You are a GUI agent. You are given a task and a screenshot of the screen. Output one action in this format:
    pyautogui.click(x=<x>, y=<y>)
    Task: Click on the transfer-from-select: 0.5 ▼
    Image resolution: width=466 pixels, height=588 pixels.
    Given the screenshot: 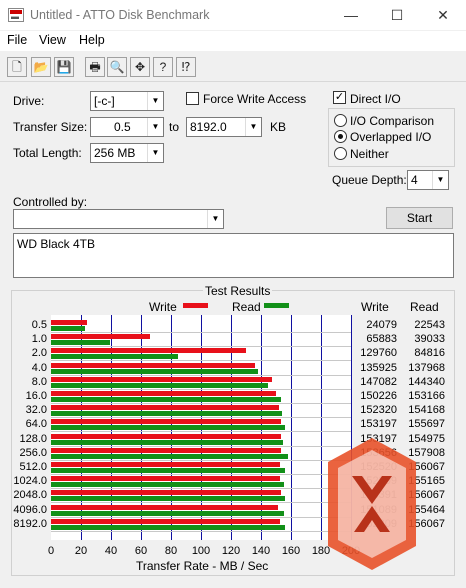 What is the action you would take?
    pyautogui.click(x=127, y=127)
    